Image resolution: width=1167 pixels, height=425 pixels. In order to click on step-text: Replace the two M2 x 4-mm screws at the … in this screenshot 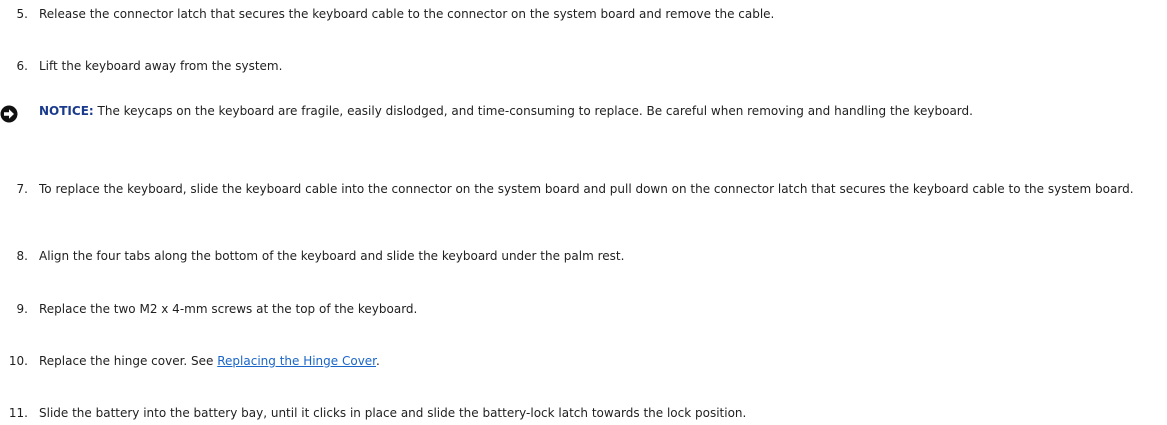, I will do `click(228, 309)`.